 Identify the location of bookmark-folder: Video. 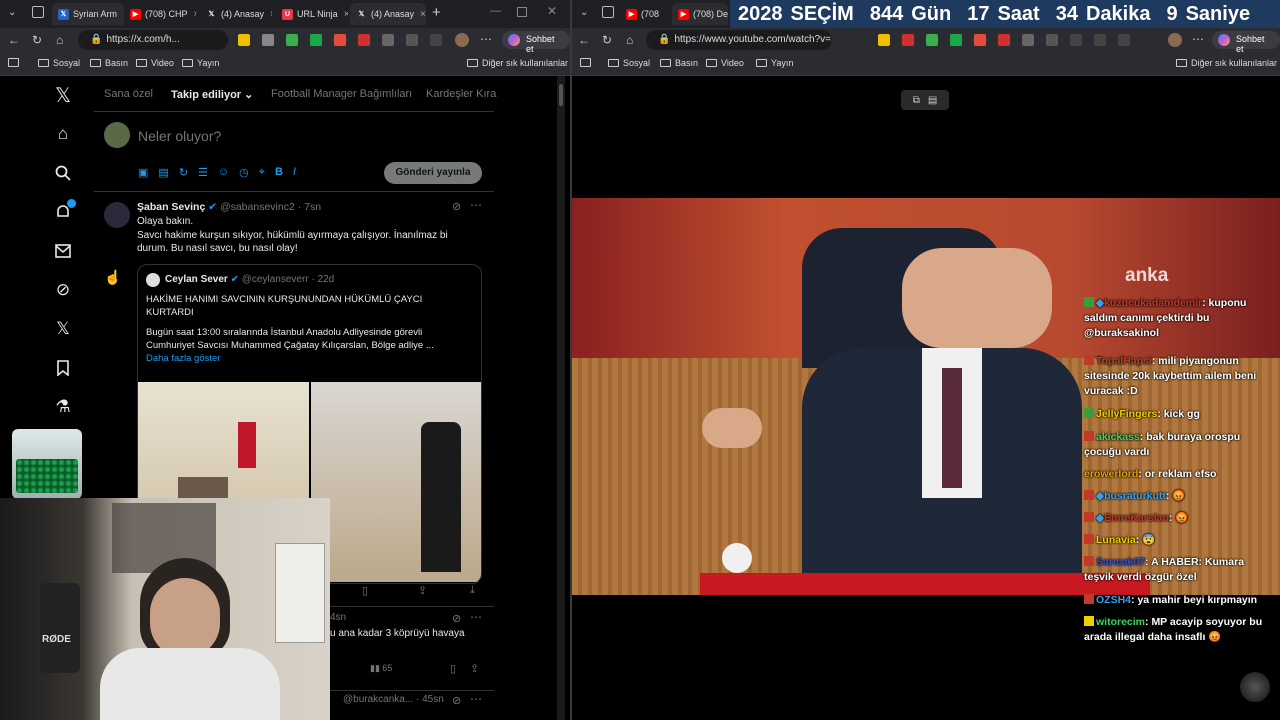
(155, 63).